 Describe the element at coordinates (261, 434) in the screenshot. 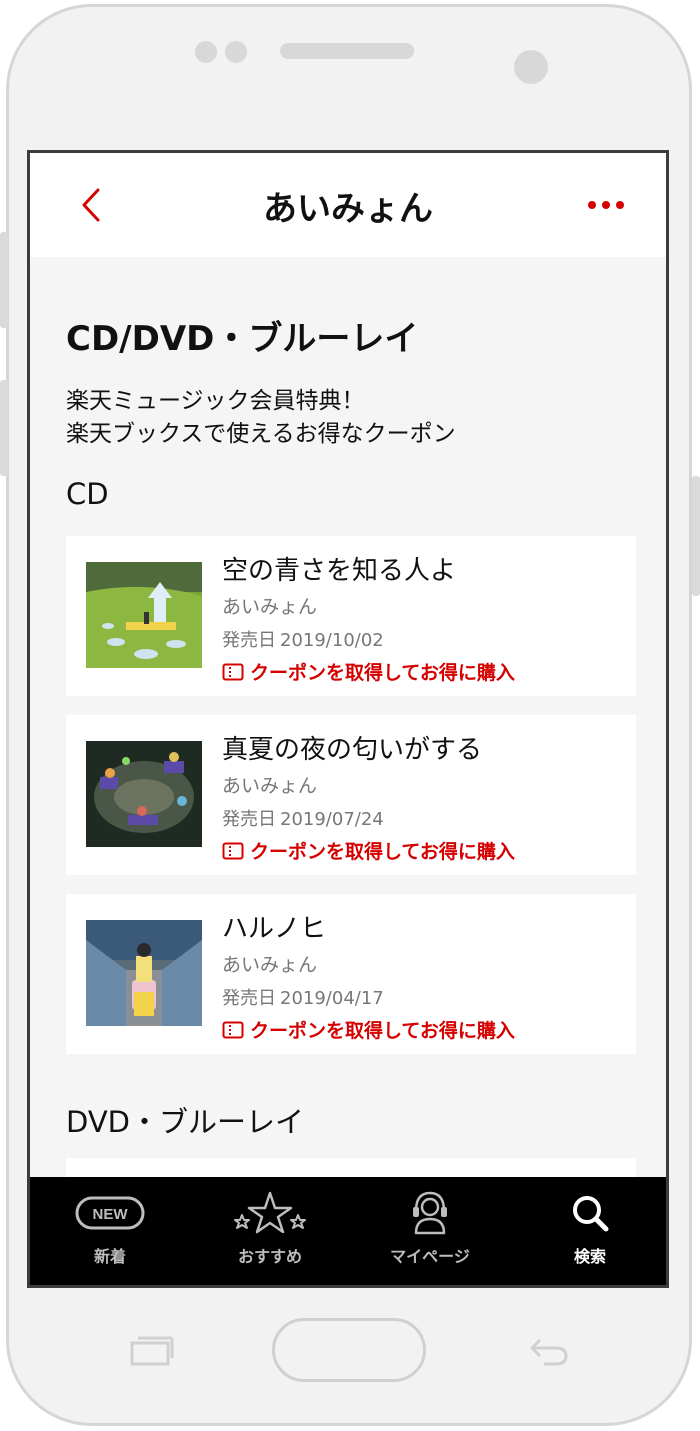

I see `promo-line: 楽天ブックスで使えるお得なクーポン` at that location.